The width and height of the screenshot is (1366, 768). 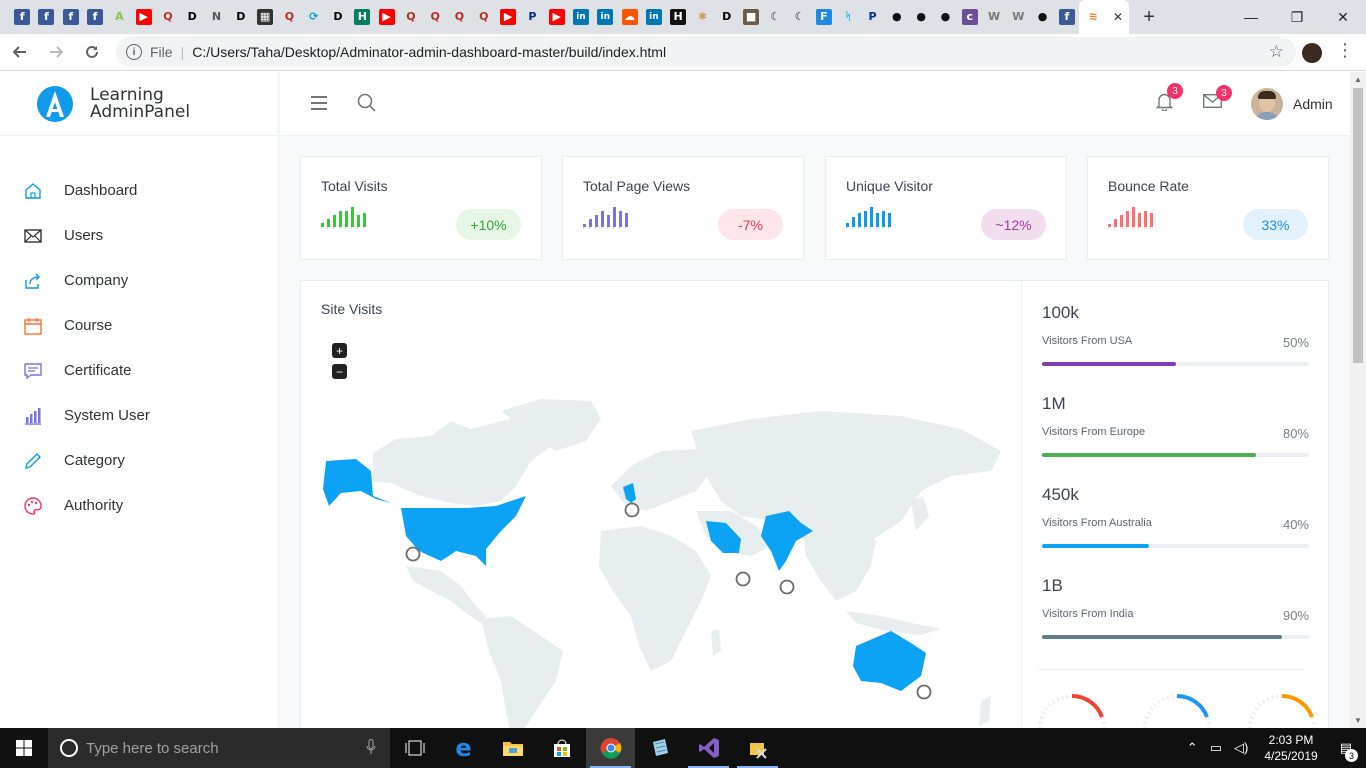 I want to click on browser-tab: ☁, so click(x=629, y=17).